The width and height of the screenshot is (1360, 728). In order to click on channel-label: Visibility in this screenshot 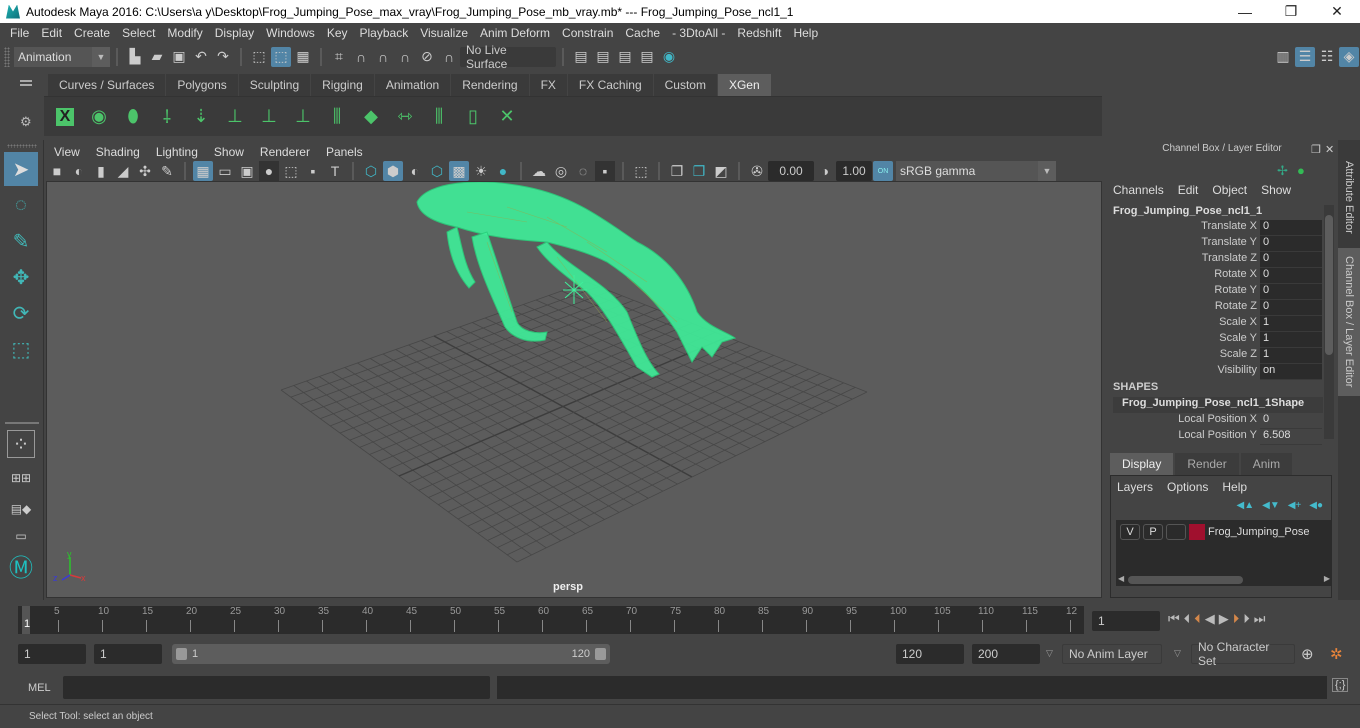, I will do `click(1185, 372)`.